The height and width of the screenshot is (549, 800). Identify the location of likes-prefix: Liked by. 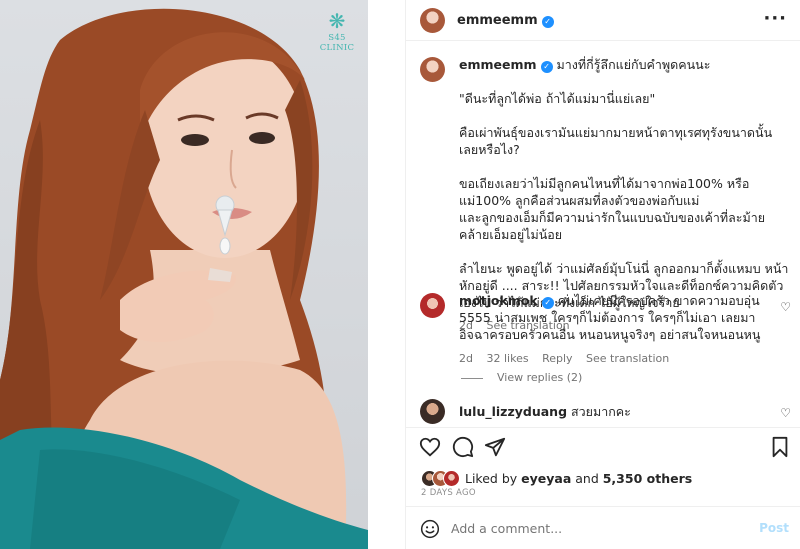
(493, 478).